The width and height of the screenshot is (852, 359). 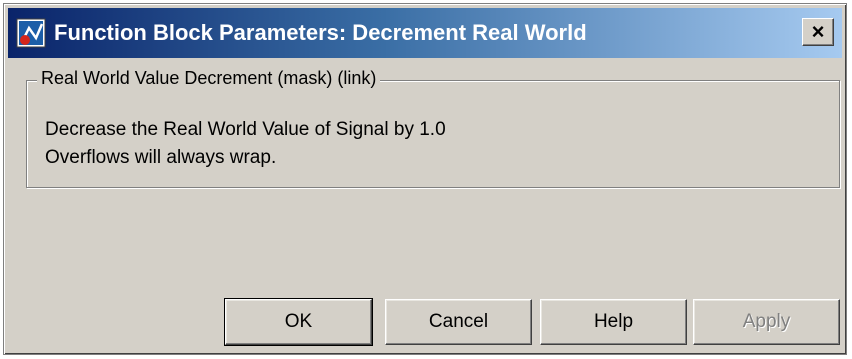 I want to click on help-button: Help, so click(x=613, y=322).